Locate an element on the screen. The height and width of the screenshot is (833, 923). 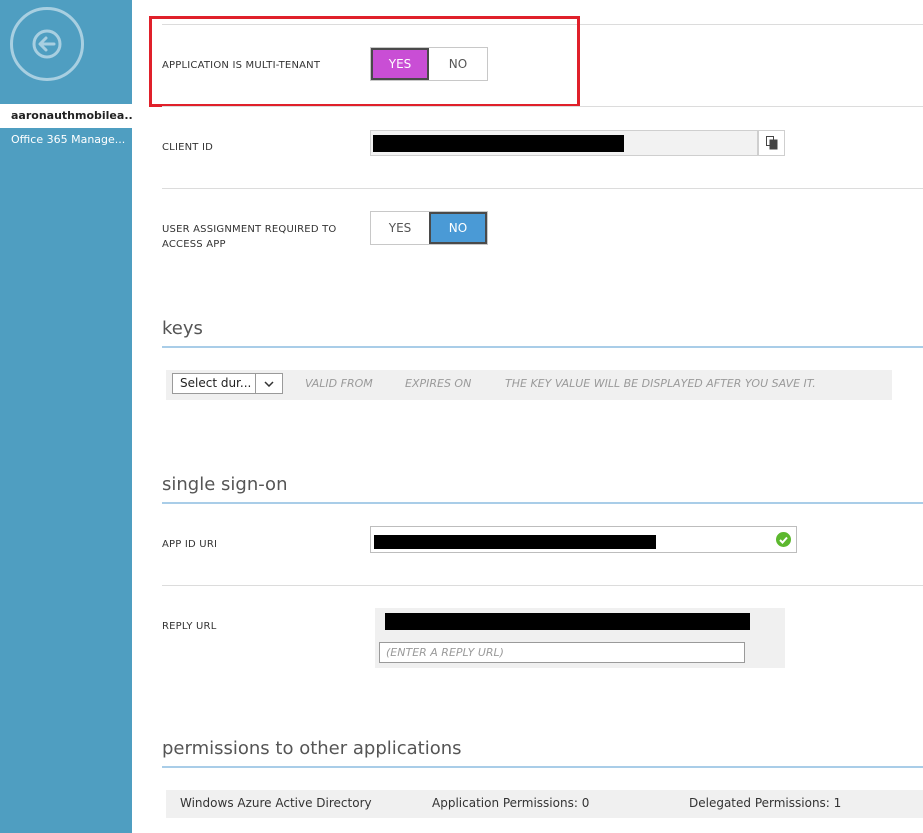
reply-url-input: (ENTER A REPLY URL) is located at coordinates (562, 652).